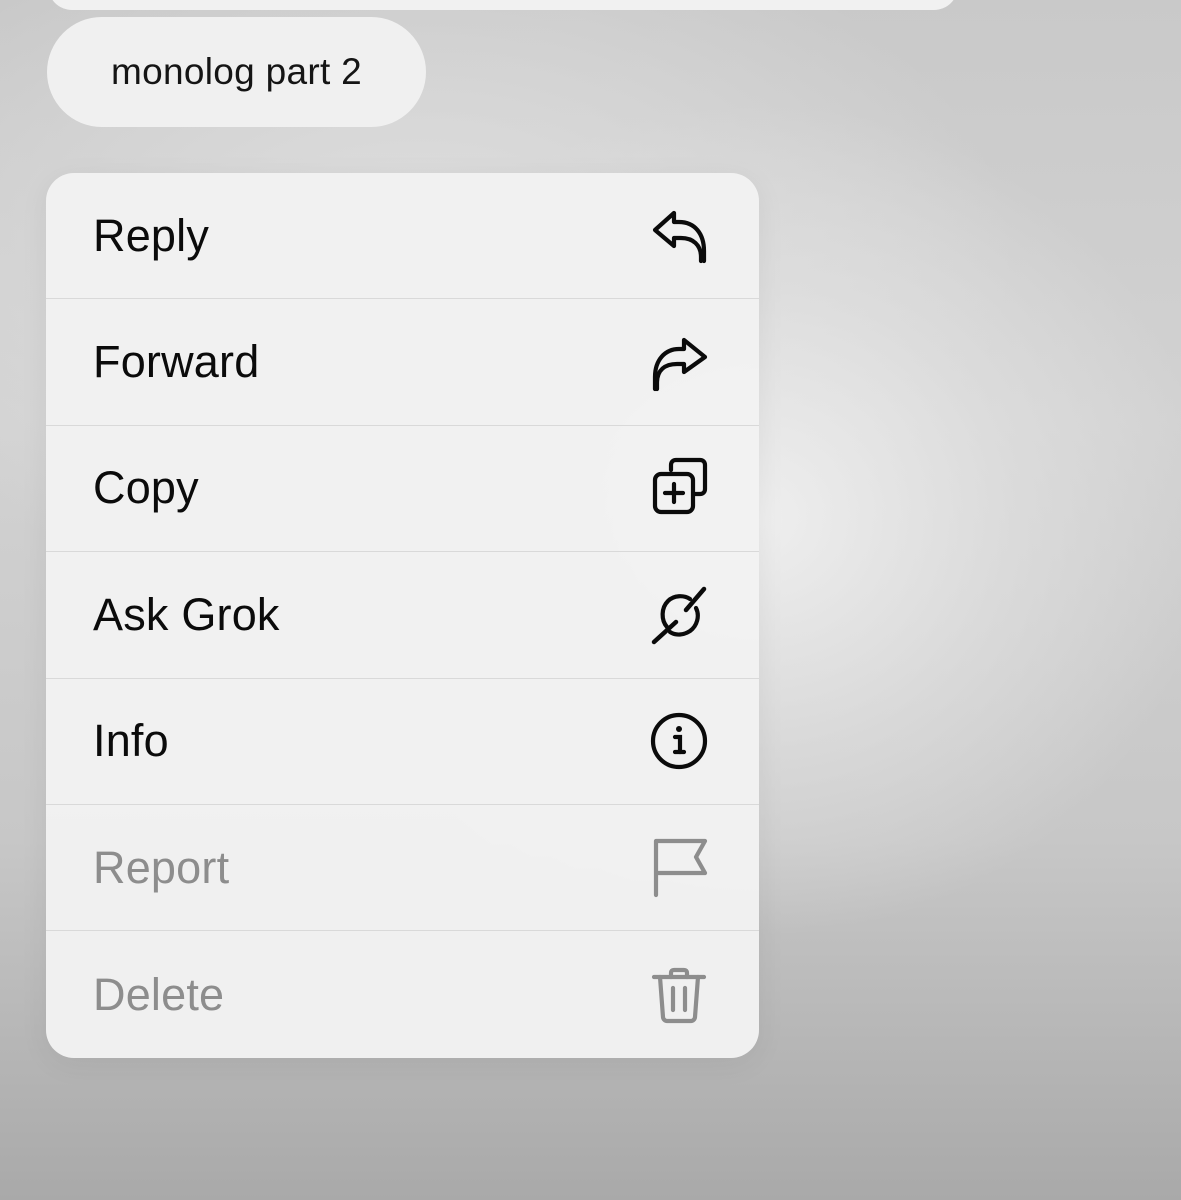 The image size is (1181, 1200). I want to click on menu-item-report: Report, so click(402, 868).